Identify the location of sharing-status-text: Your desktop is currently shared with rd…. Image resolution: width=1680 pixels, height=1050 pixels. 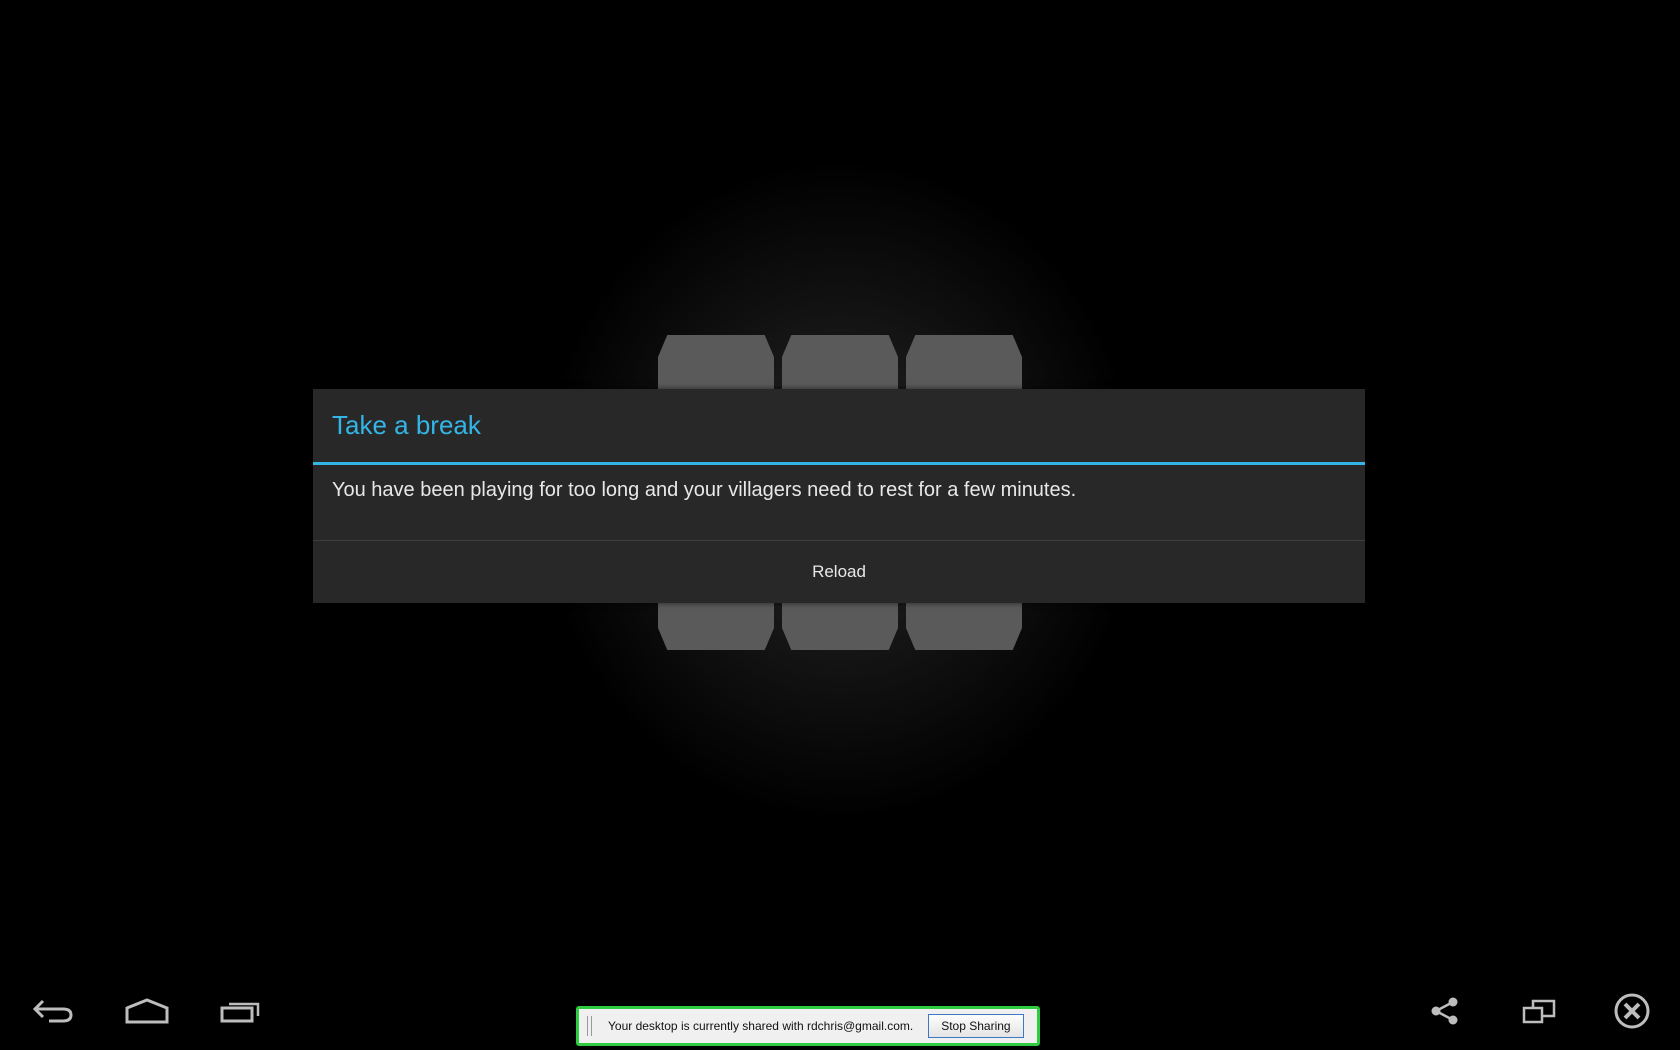
(761, 1026).